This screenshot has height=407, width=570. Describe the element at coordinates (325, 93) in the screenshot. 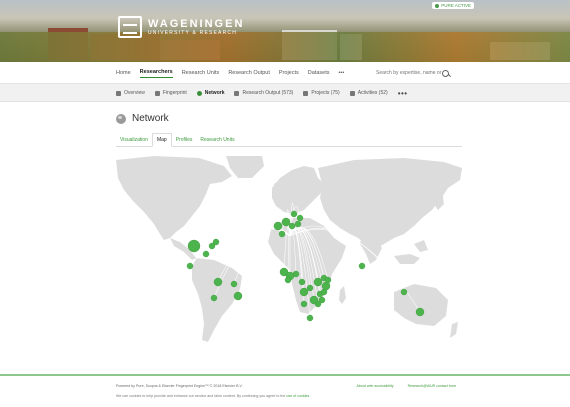

I see `subnav-label: Projects (75)` at that location.